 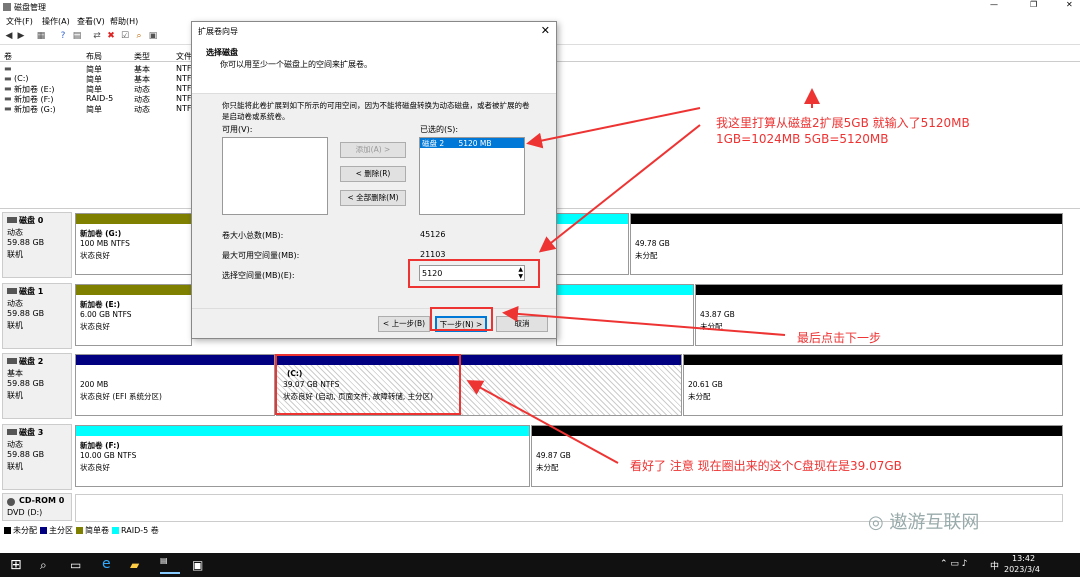 What do you see at coordinates (766, 466) in the screenshot?
I see `annotation-4: 看好了 注意 现在圈出来的这个C盘现在是39.07GB` at bounding box center [766, 466].